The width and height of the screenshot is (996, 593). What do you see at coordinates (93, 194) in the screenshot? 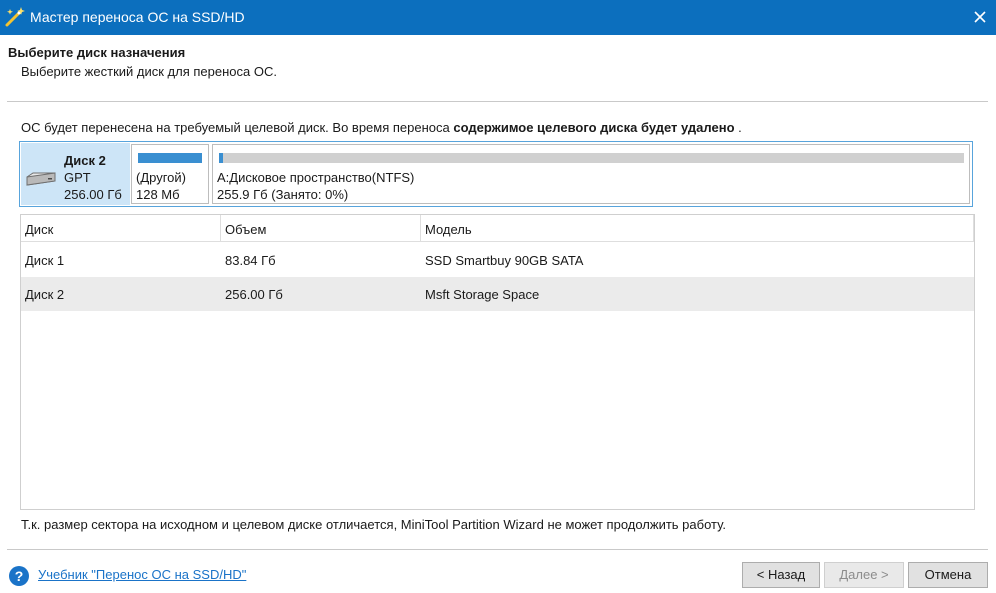
I see `disk-map-size: 256.00 Гб` at bounding box center [93, 194].